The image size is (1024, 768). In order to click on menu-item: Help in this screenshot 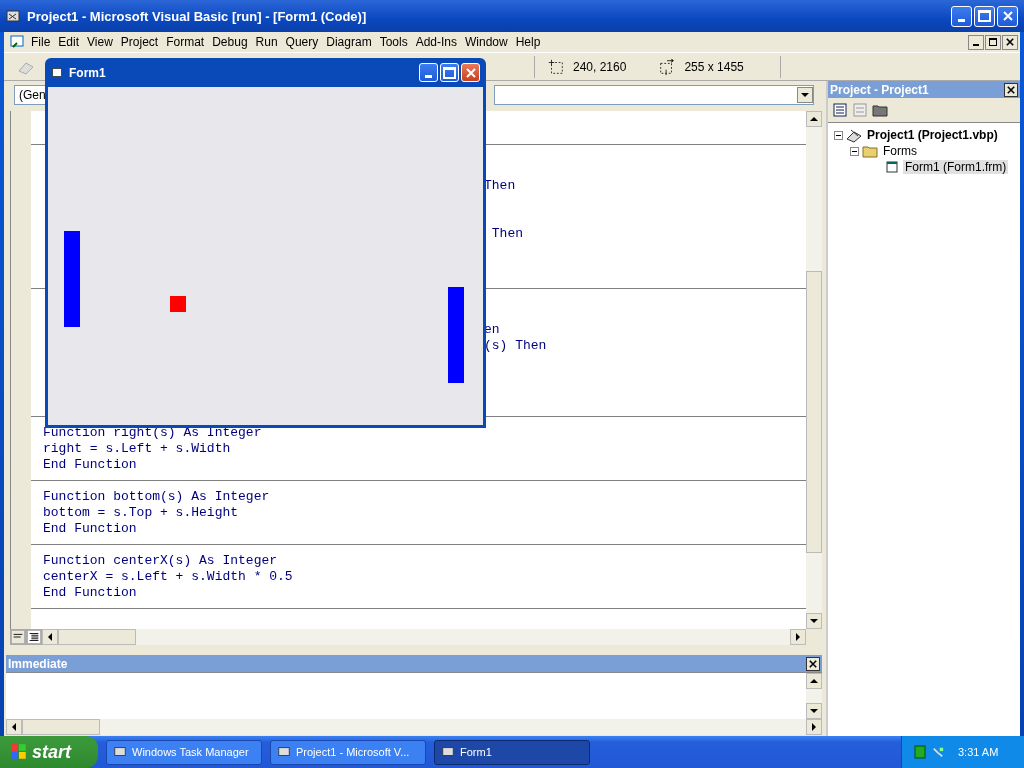, I will do `click(528, 42)`.